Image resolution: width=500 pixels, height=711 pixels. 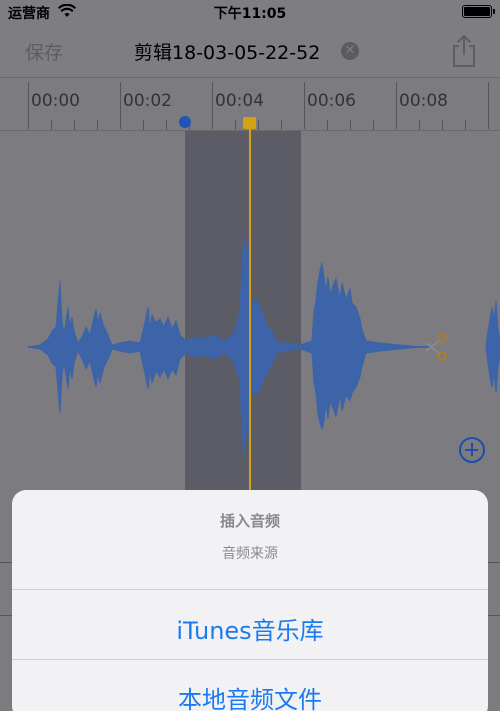 What do you see at coordinates (147, 101) in the screenshot?
I see `ruler-label: 00:02` at bounding box center [147, 101].